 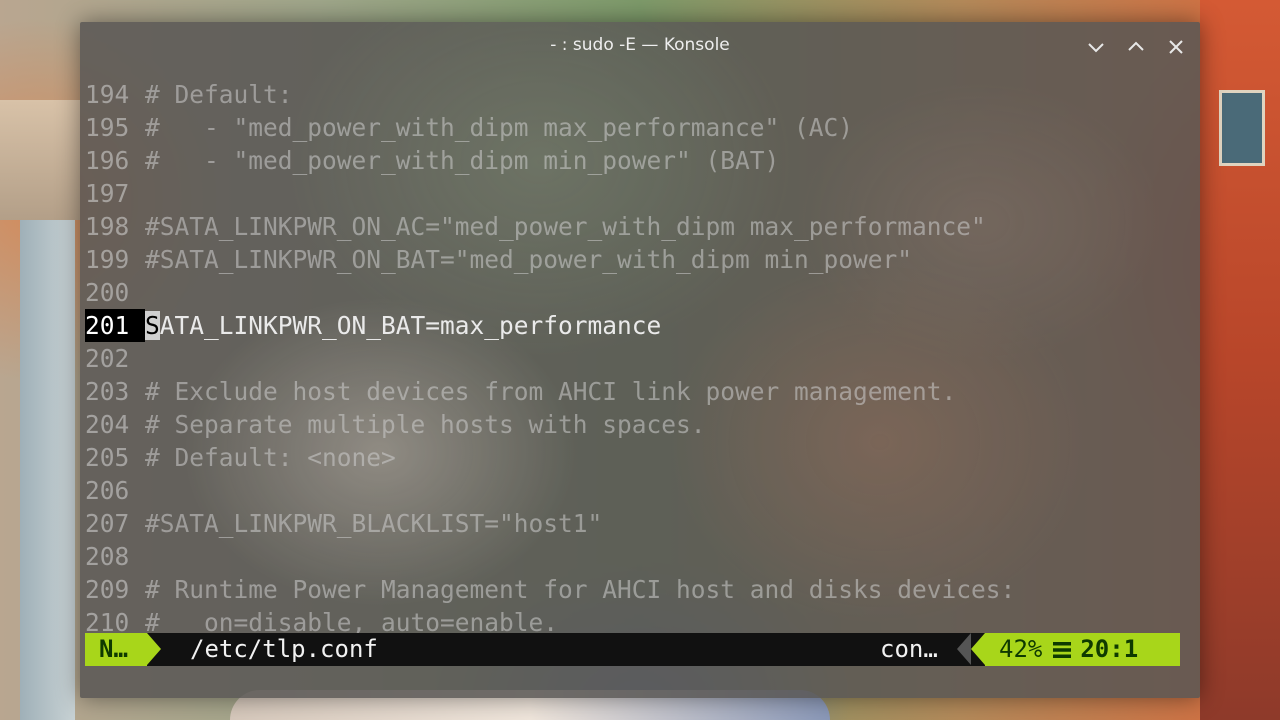 What do you see at coordinates (978, 649) in the screenshot?
I see `position-separator` at bounding box center [978, 649].